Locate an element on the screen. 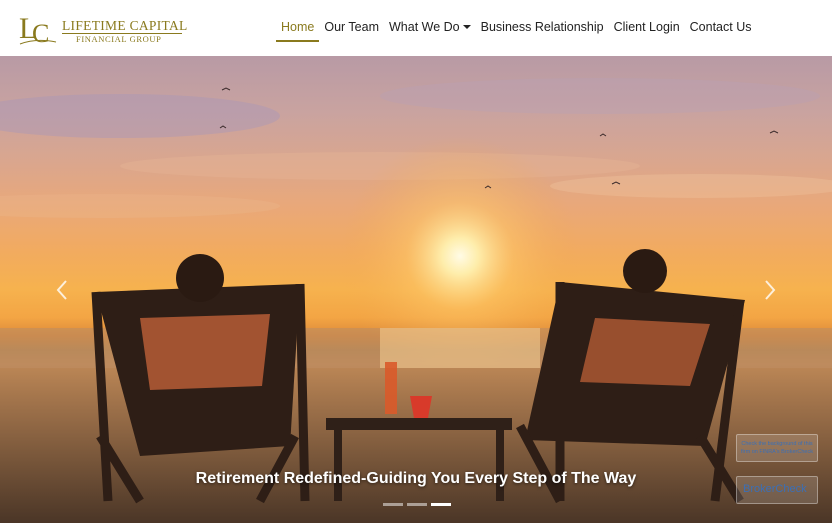  chevron-left-icon is located at coordinates (61, 290).